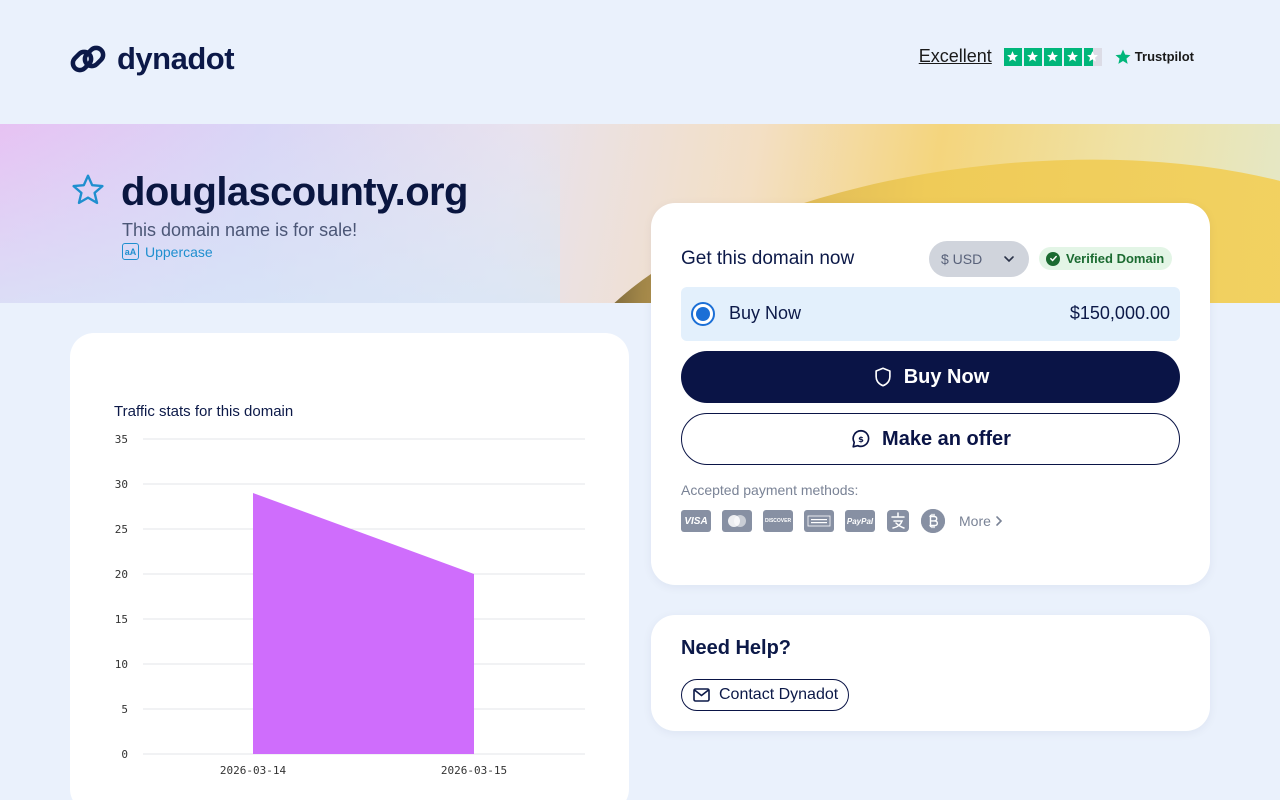  What do you see at coordinates (962, 259) in the screenshot?
I see `currency-value: $ USD` at bounding box center [962, 259].